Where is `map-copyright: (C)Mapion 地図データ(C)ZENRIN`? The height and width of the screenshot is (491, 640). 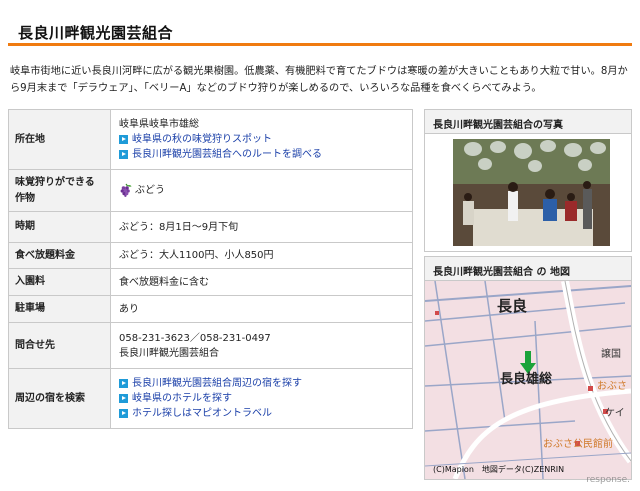
map-copyright: (C)Mapion 地図データ(C)ZENRIN is located at coordinates (499, 469).